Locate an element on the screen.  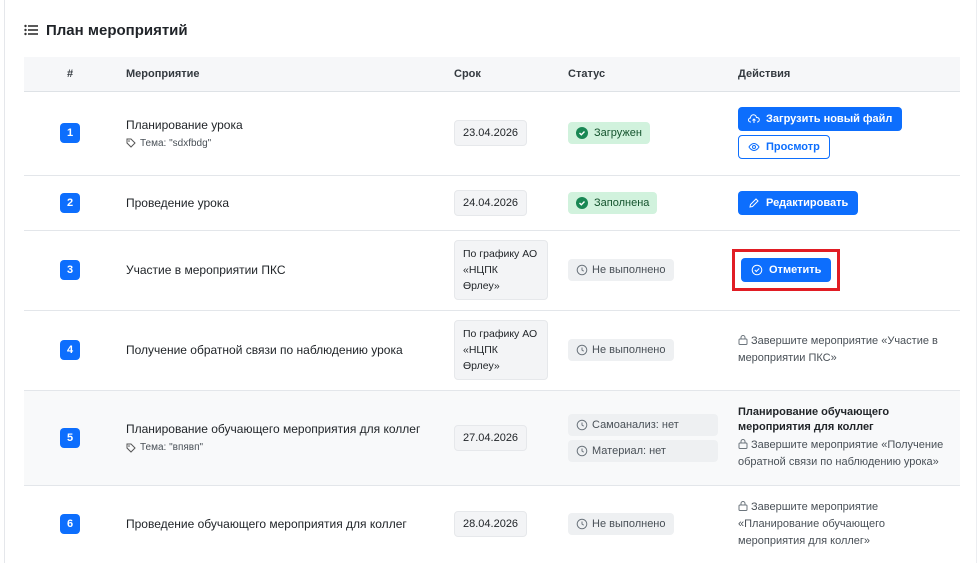
col-header-deadline: Срок is located at coordinates (501, 74).